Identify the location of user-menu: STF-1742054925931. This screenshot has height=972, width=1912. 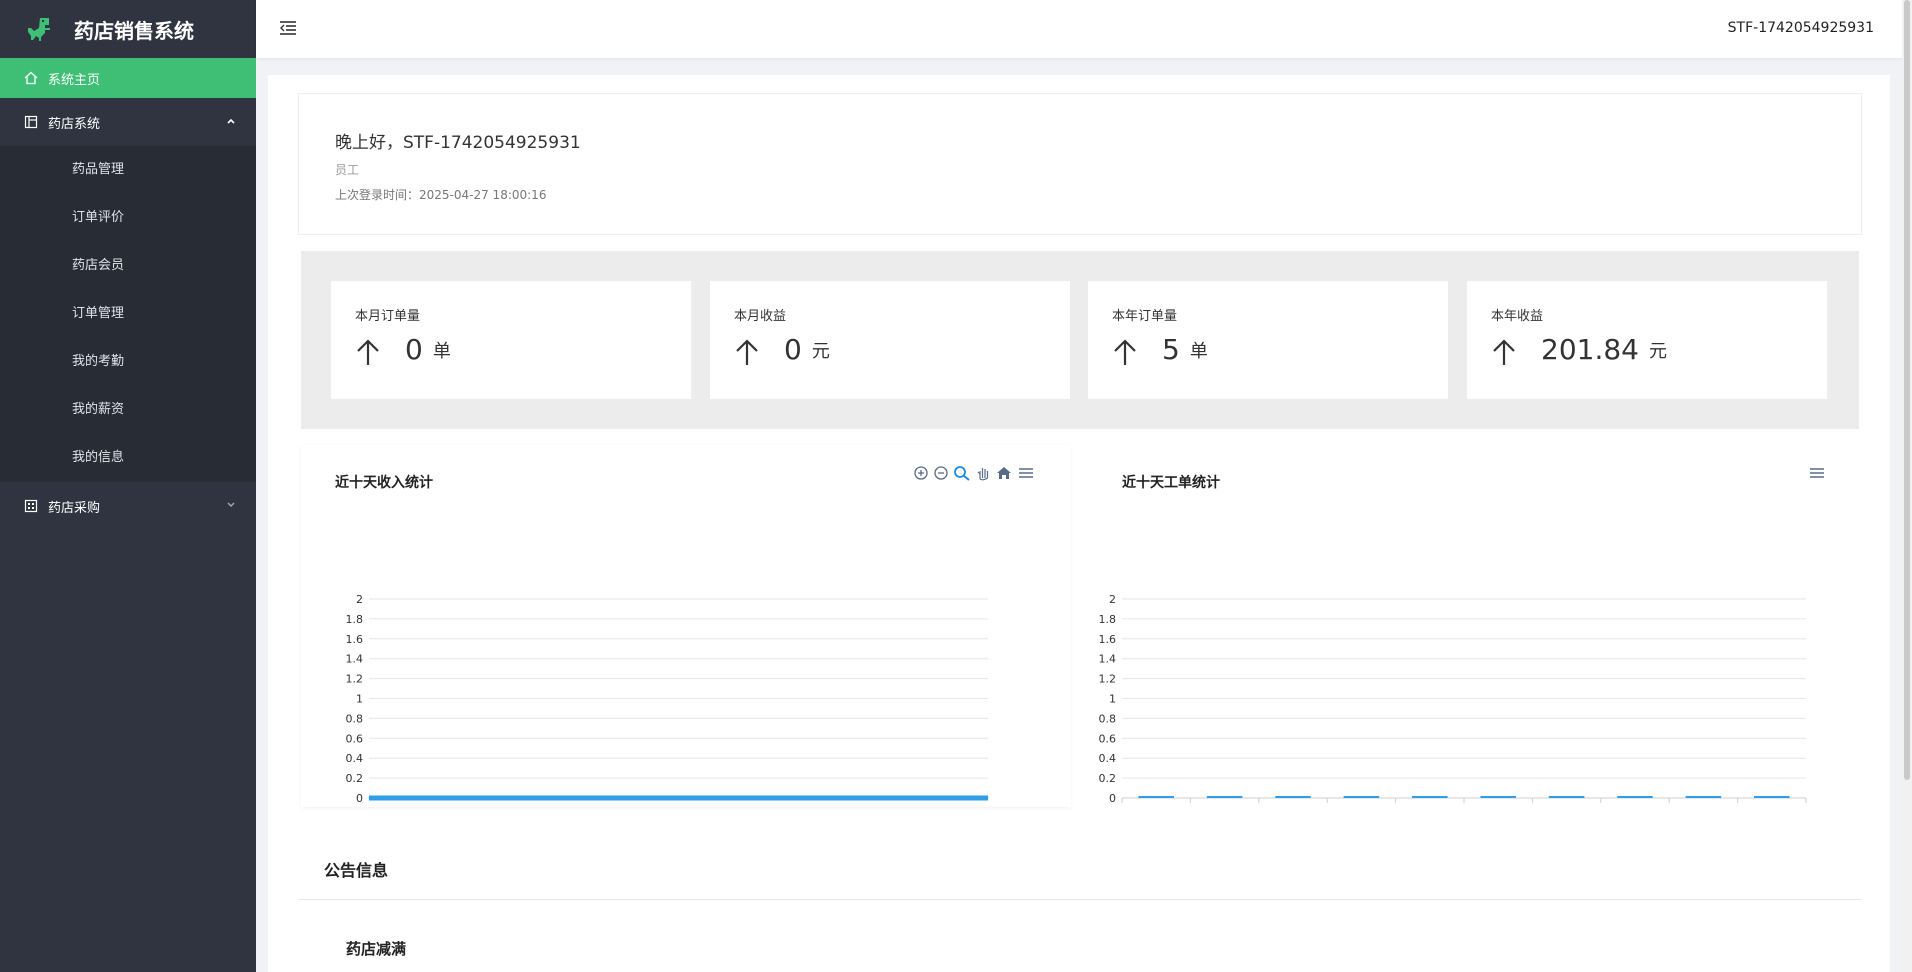
(1801, 28).